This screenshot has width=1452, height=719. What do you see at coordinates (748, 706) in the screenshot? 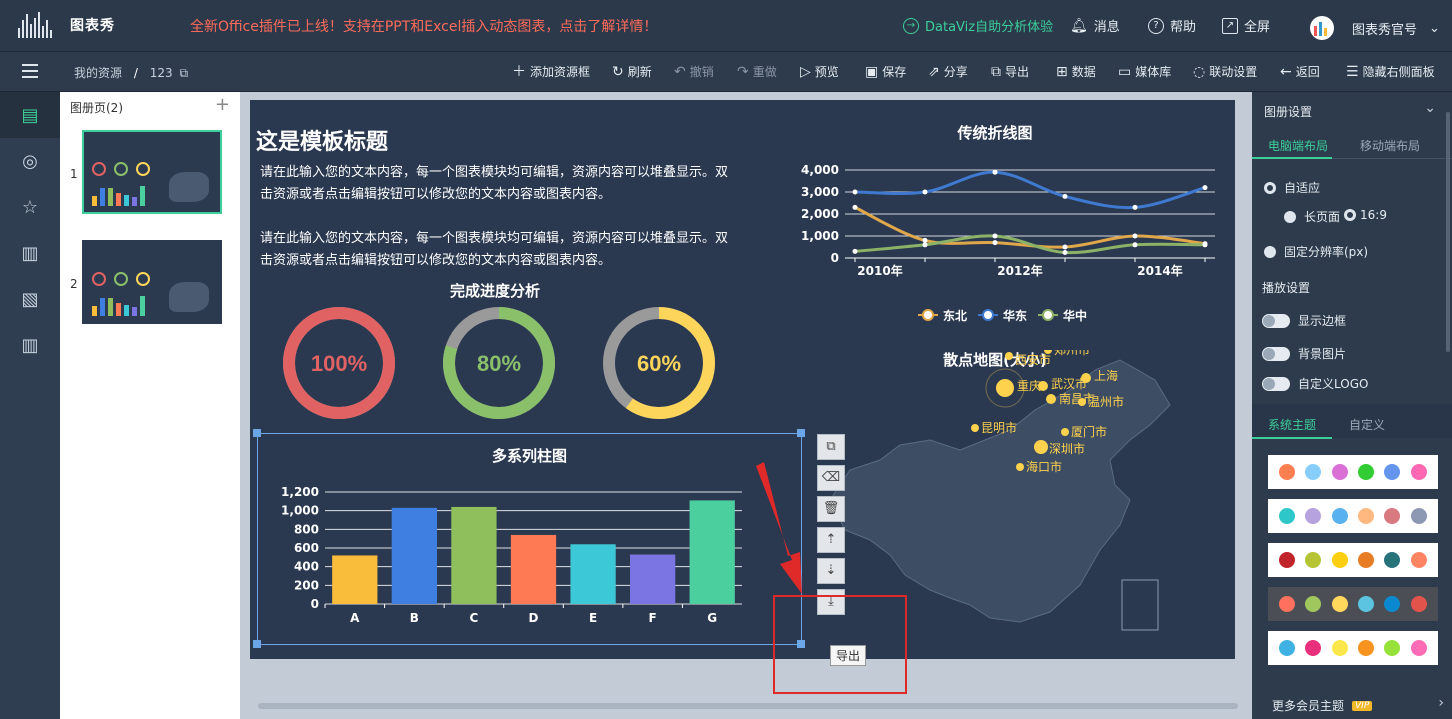
I see `horizontal-scrollbar` at bounding box center [748, 706].